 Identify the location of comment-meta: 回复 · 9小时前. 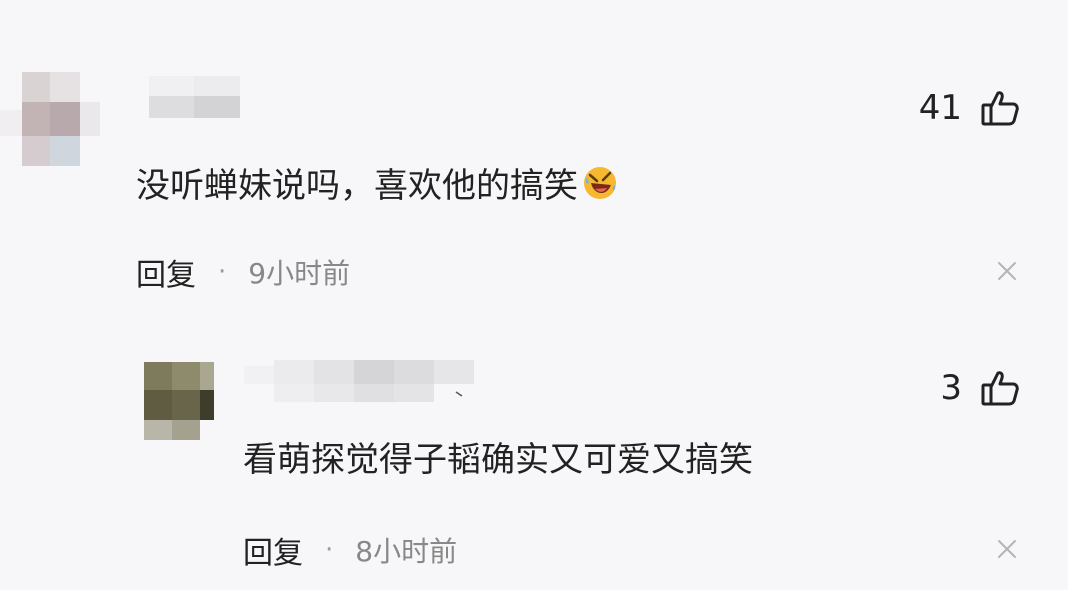
(243, 272).